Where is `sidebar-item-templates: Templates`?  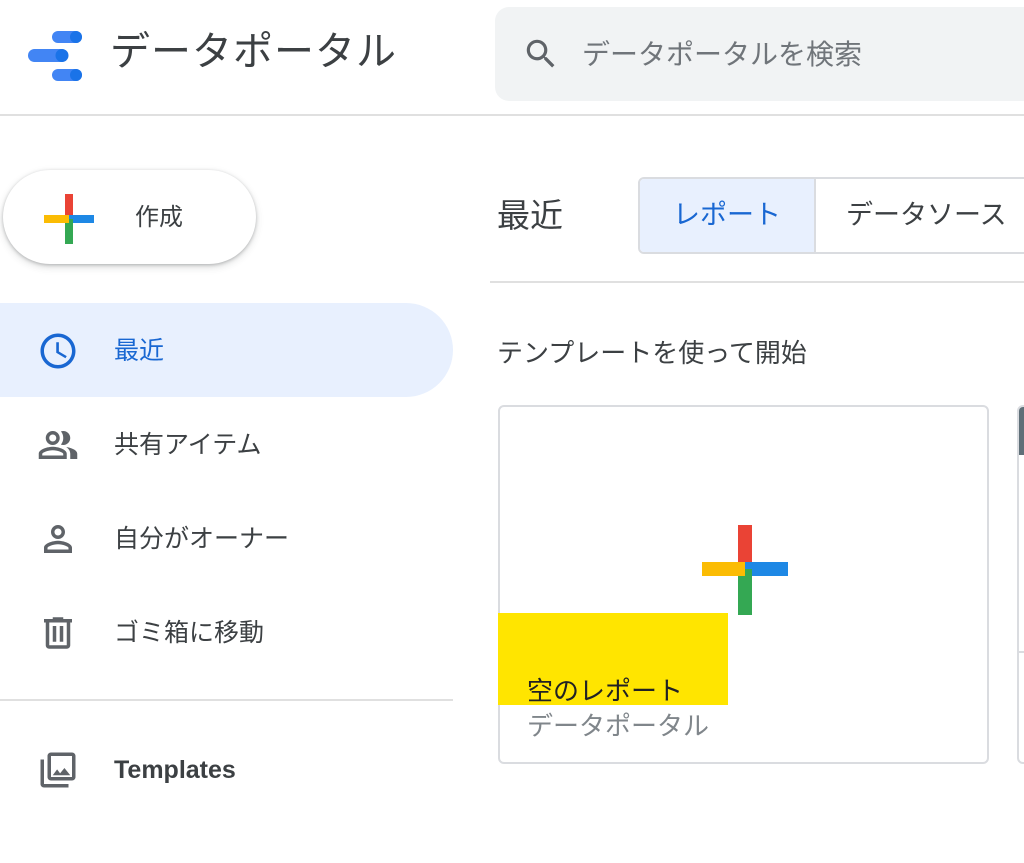
sidebar-item-templates: Templates is located at coordinates (226, 769).